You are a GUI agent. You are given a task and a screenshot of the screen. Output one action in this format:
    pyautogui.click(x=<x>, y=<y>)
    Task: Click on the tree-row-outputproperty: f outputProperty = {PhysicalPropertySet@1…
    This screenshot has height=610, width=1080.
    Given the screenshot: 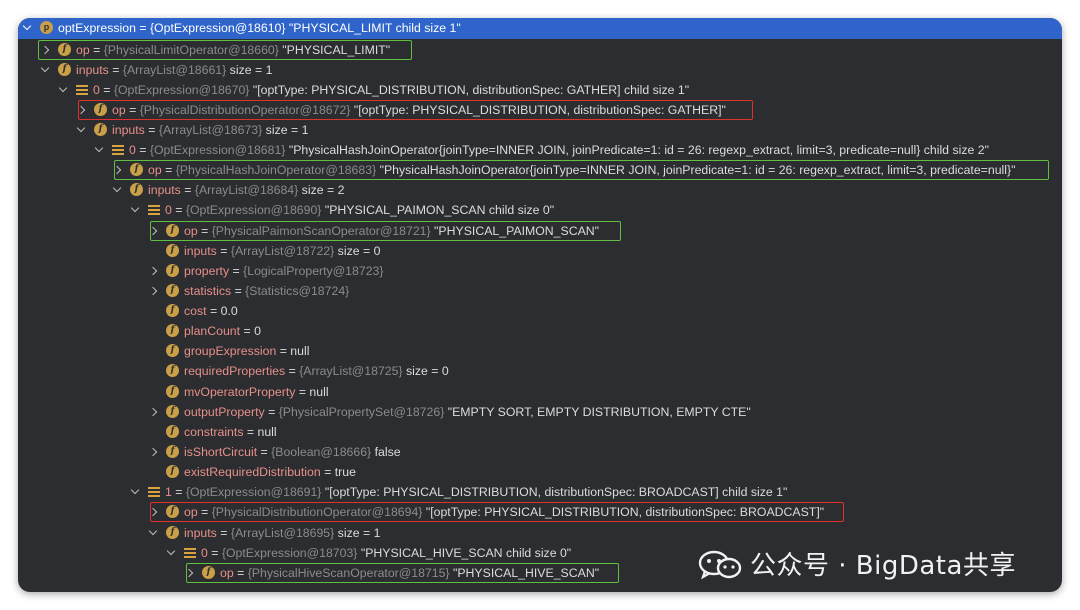 What is the action you would take?
    pyautogui.click(x=449, y=412)
    